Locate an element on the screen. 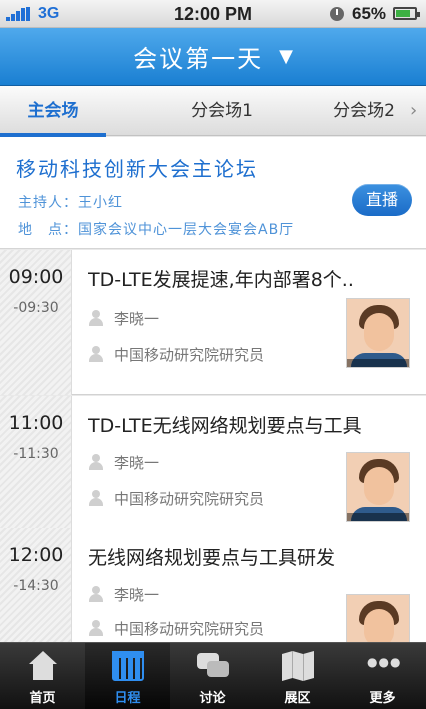 This screenshot has height=709, width=426. tab-sub-venue-1: 分会场1 is located at coordinates (222, 111).